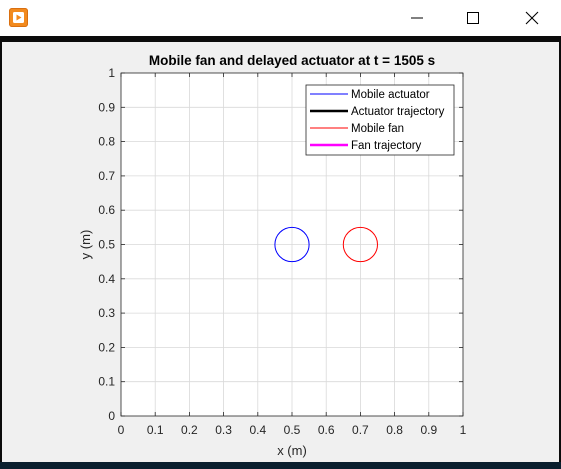  Describe the element at coordinates (18, 17) in the screenshot. I see `matlab-figure-icon` at that location.